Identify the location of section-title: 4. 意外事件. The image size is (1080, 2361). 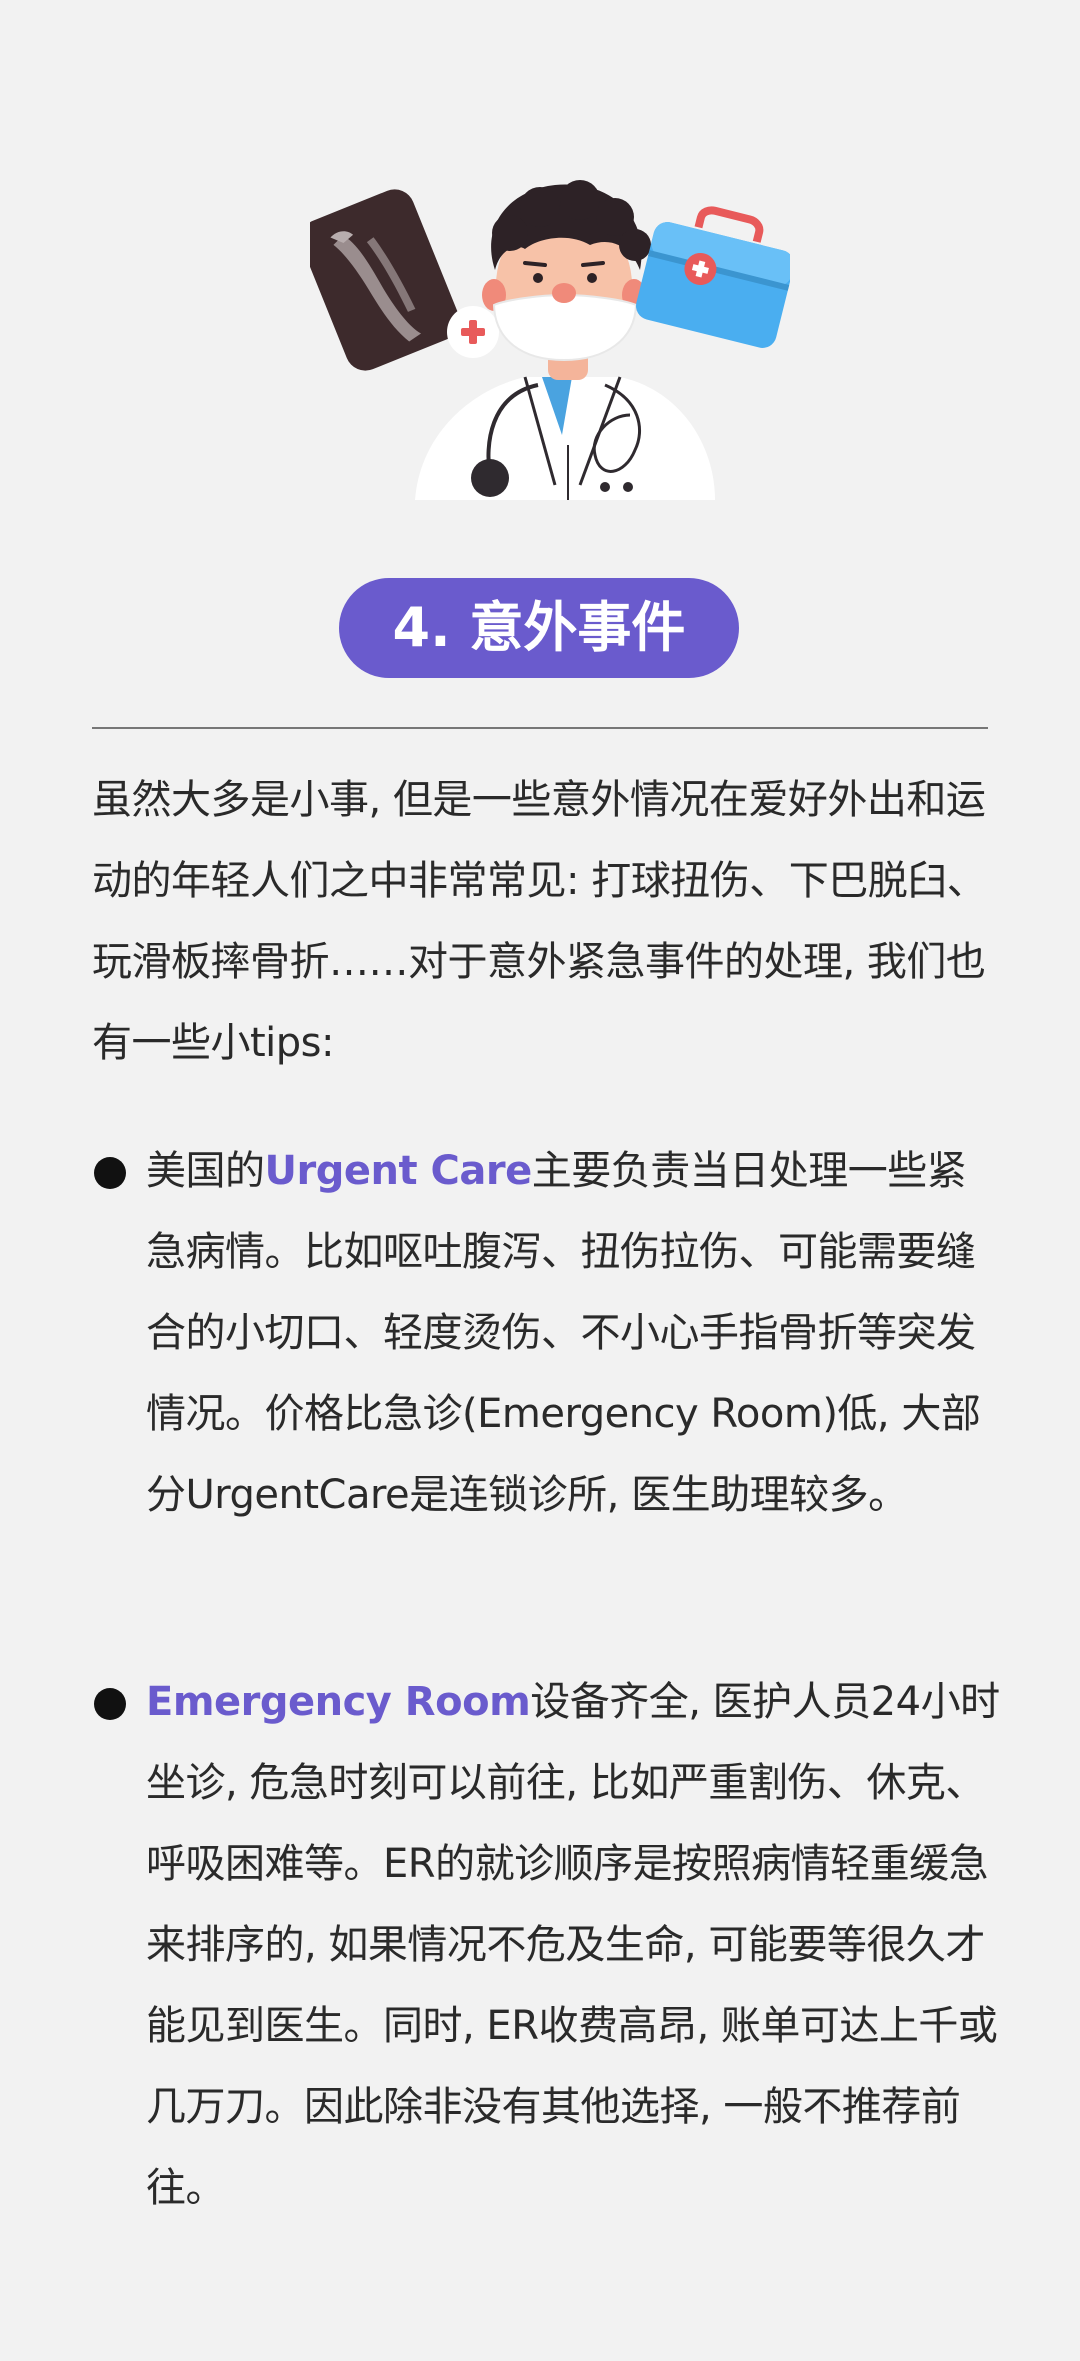
(539, 628).